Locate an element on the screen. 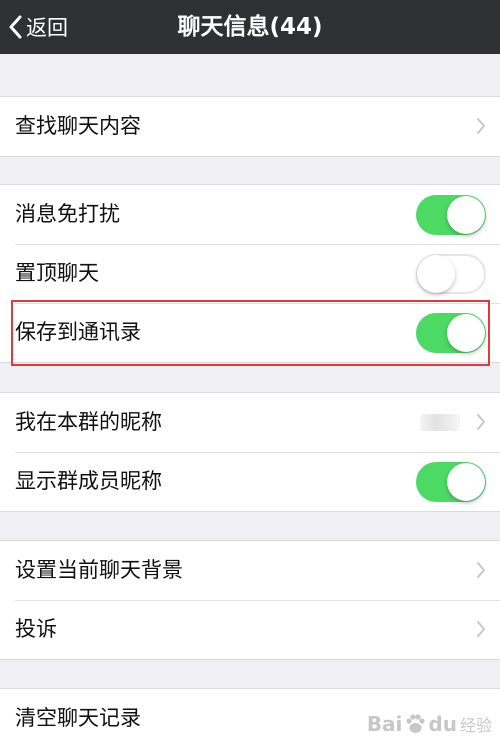  mute-notifications-row: 消息免打扰 is located at coordinates (250, 214).